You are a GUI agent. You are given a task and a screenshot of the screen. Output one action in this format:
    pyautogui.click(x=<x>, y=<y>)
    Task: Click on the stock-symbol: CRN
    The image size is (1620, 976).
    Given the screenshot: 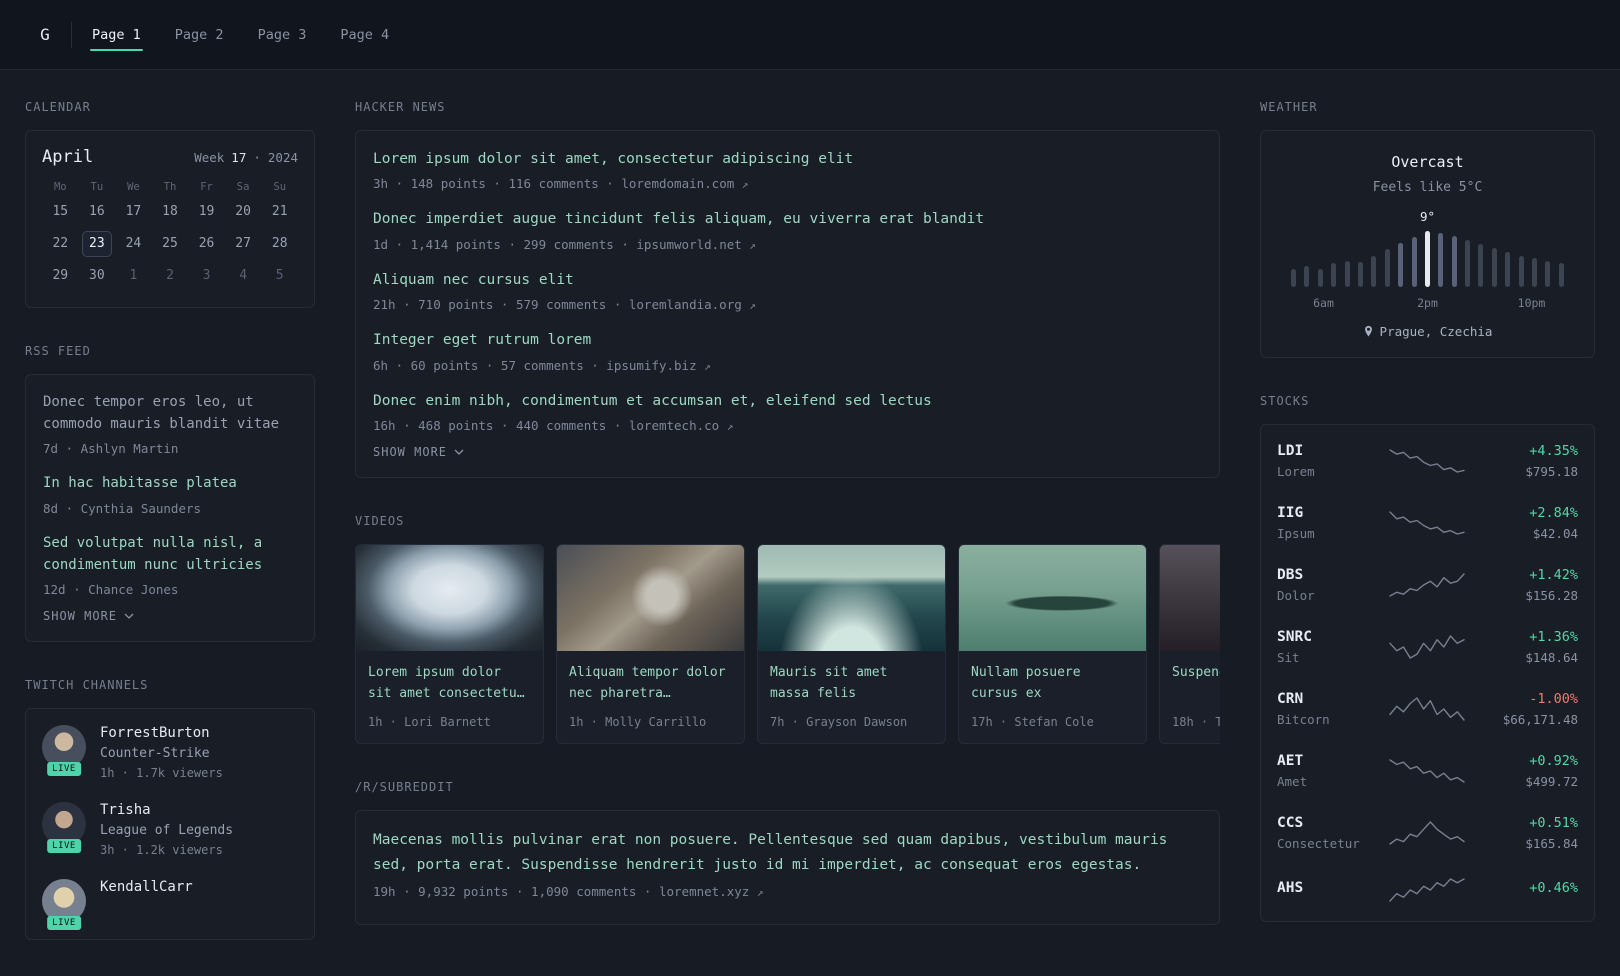 What is the action you would take?
    pyautogui.click(x=1326, y=699)
    